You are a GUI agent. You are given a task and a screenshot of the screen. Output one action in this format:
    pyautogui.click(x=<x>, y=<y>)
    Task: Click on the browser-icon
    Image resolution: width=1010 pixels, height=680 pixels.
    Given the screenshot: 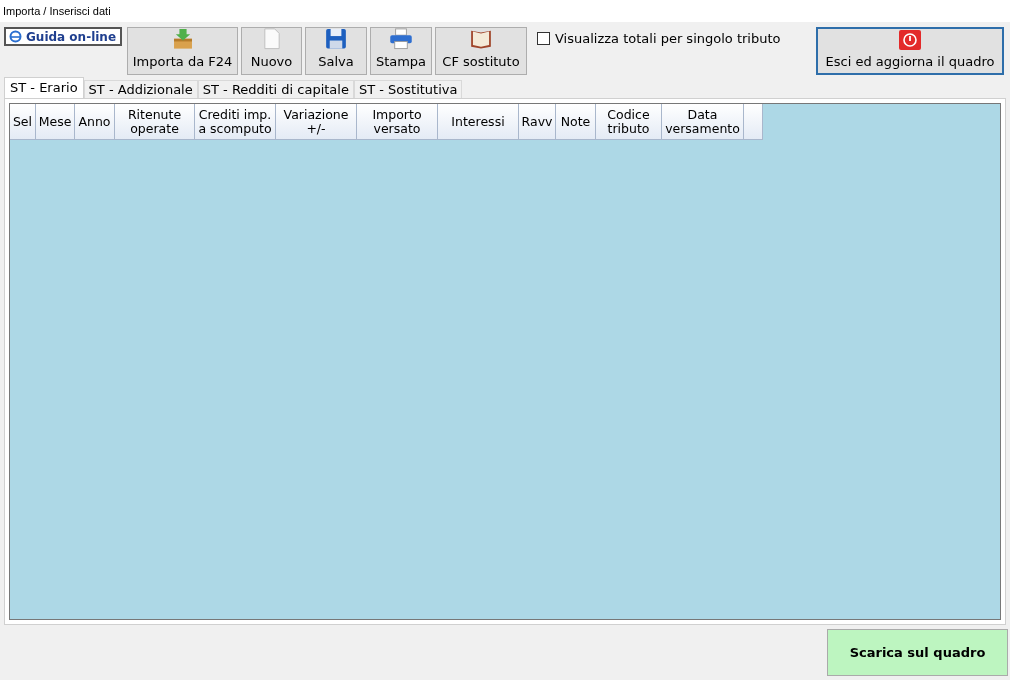 What is the action you would take?
    pyautogui.click(x=15, y=36)
    